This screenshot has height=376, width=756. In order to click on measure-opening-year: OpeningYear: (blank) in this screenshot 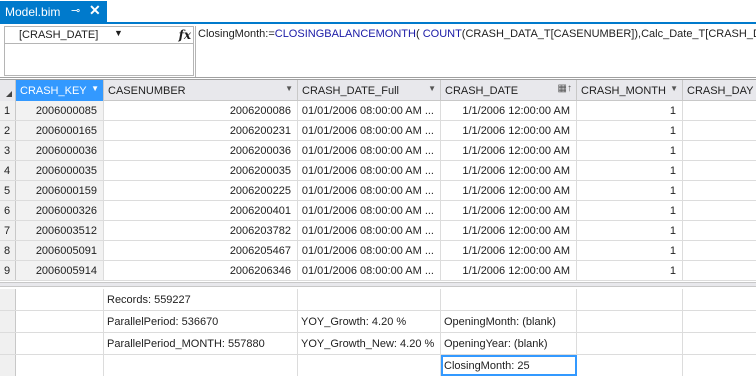, I will do `click(509, 343)`.